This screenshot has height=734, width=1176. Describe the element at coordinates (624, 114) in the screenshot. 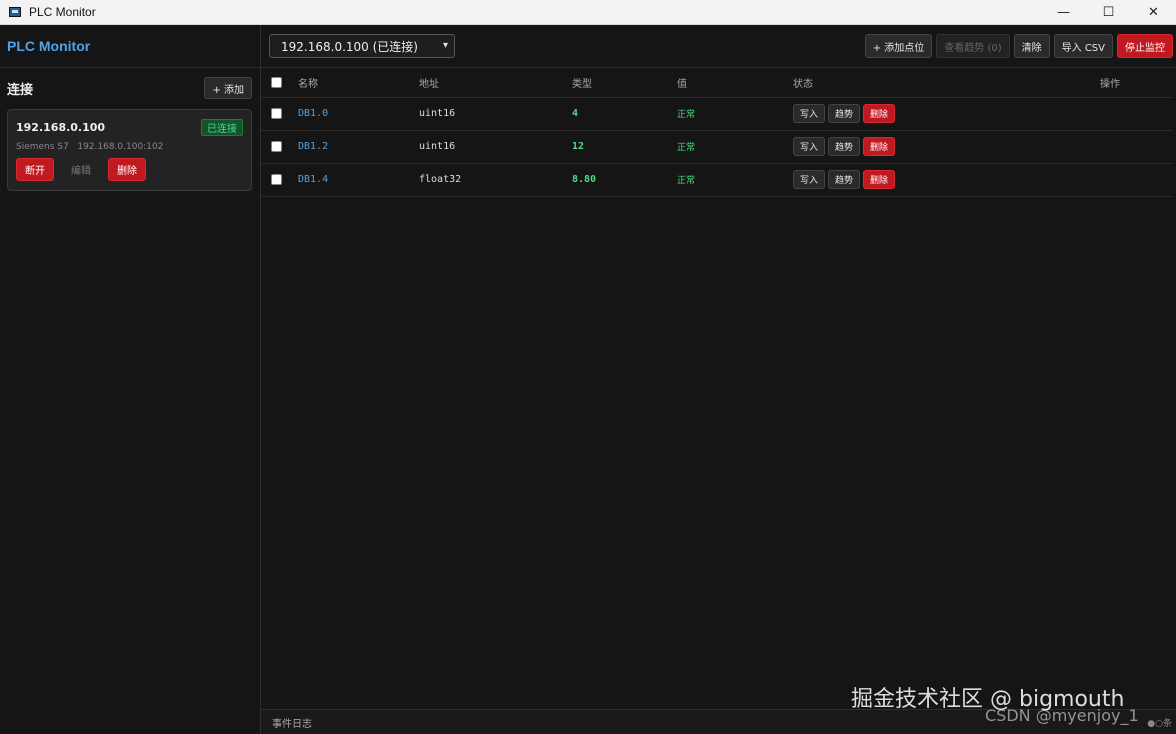

I see `point-value: 4` at that location.